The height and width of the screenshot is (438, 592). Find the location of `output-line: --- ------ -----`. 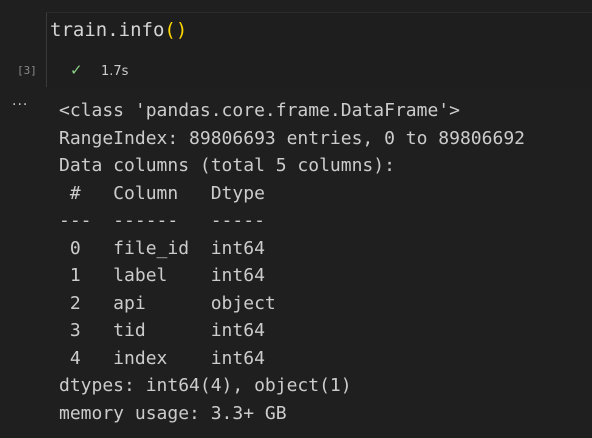

output-line: --- ------ ----- is located at coordinates (162, 220).